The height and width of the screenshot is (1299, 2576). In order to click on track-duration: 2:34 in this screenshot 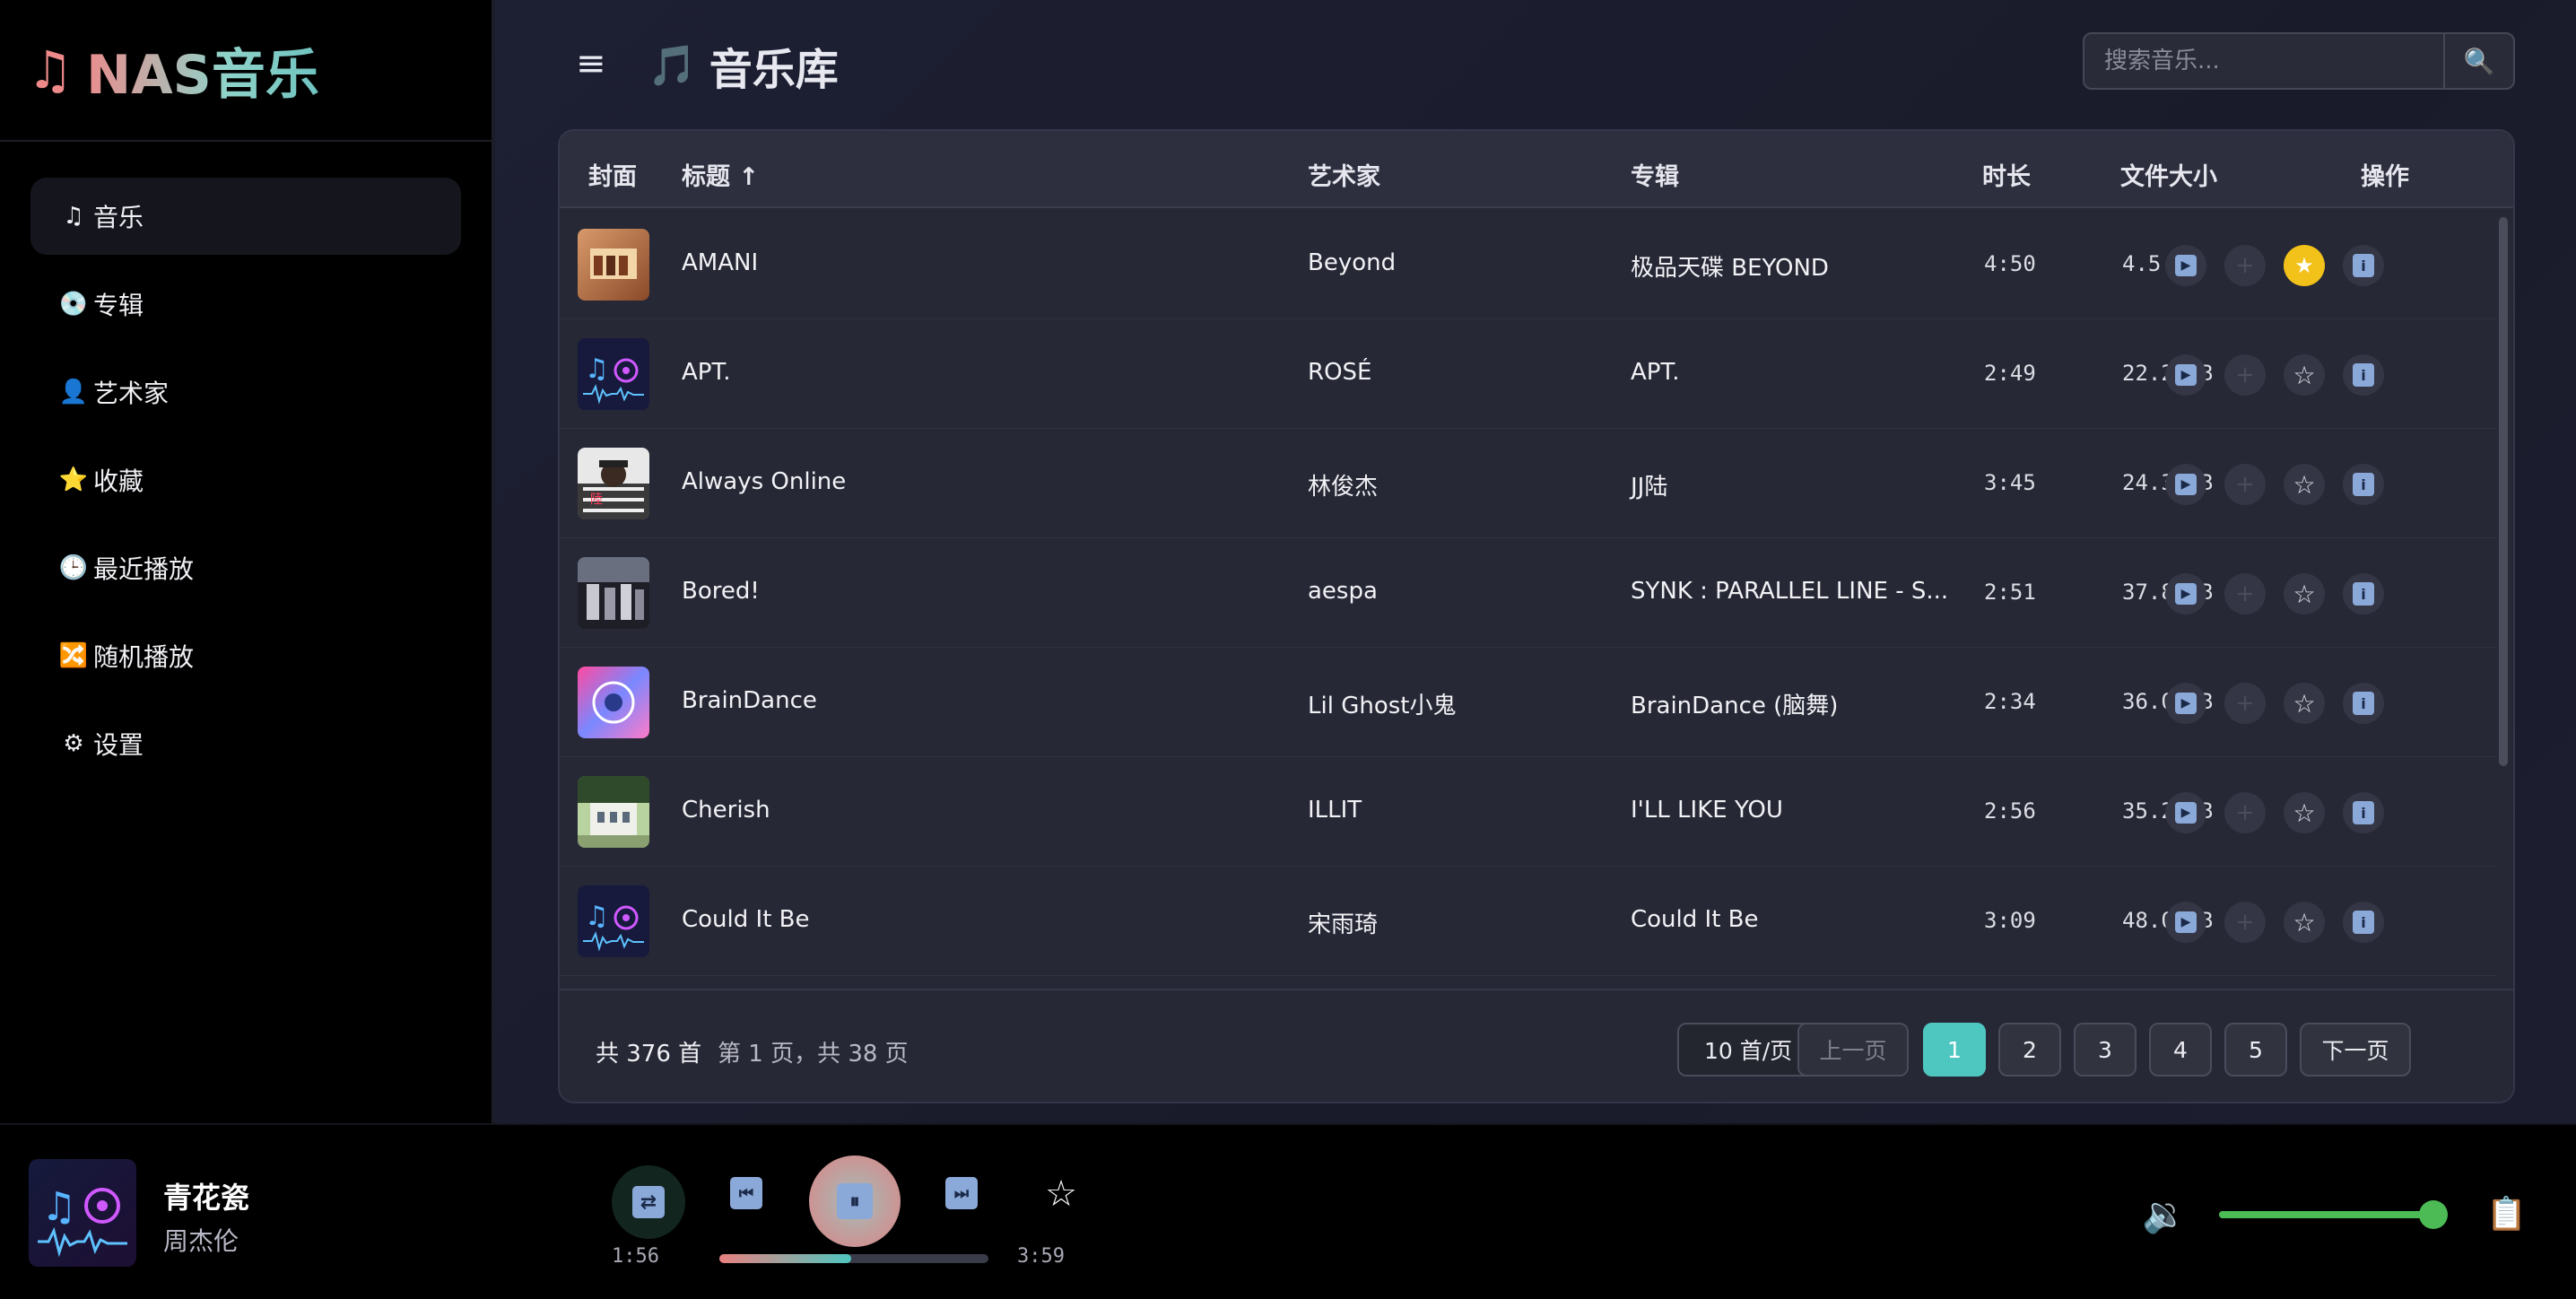, I will do `click(2010, 701)`.